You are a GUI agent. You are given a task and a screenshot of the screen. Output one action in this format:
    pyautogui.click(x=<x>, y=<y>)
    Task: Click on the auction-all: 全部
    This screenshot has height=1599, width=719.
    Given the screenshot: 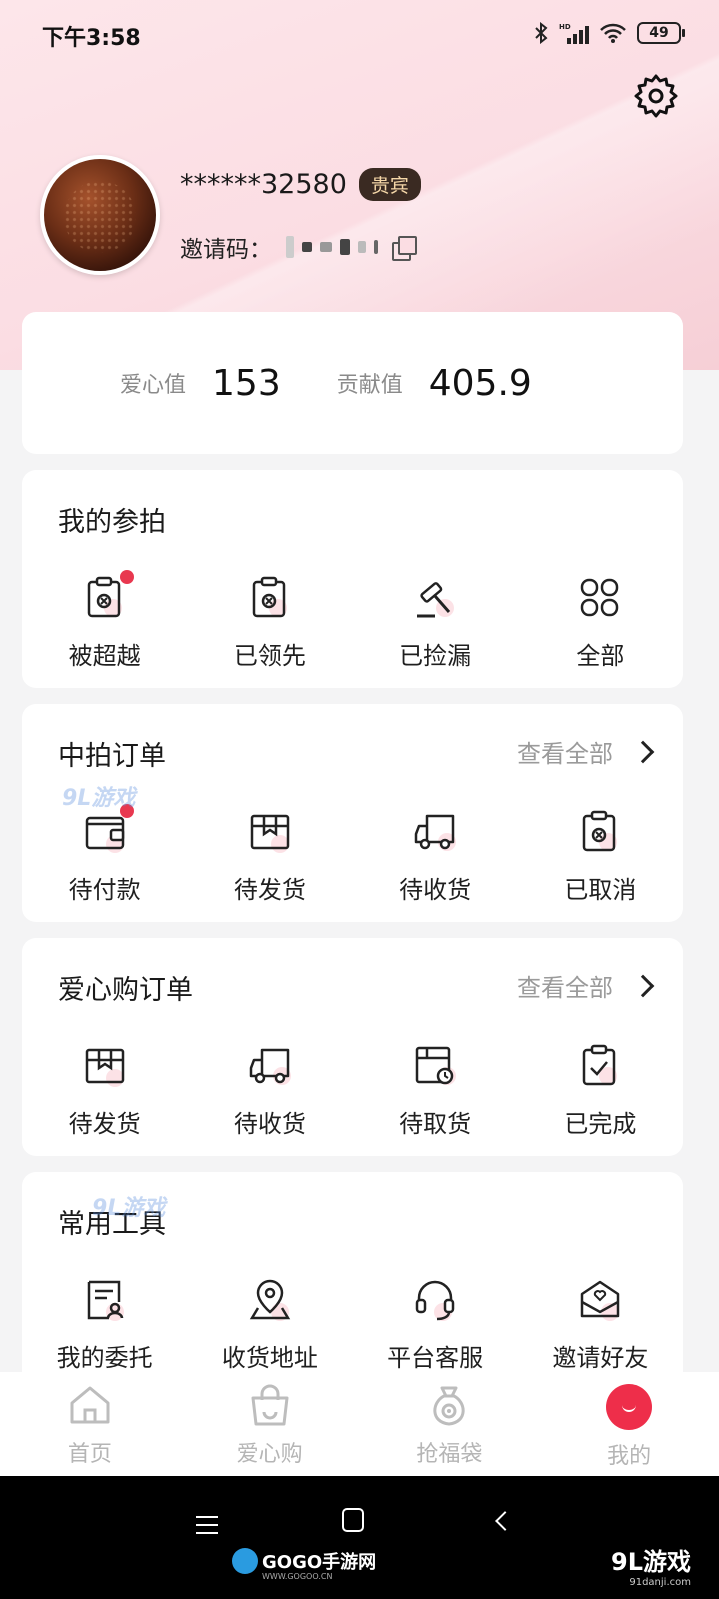 What is the action you would take?
    pyautogui.click(x=600, y=623)
    